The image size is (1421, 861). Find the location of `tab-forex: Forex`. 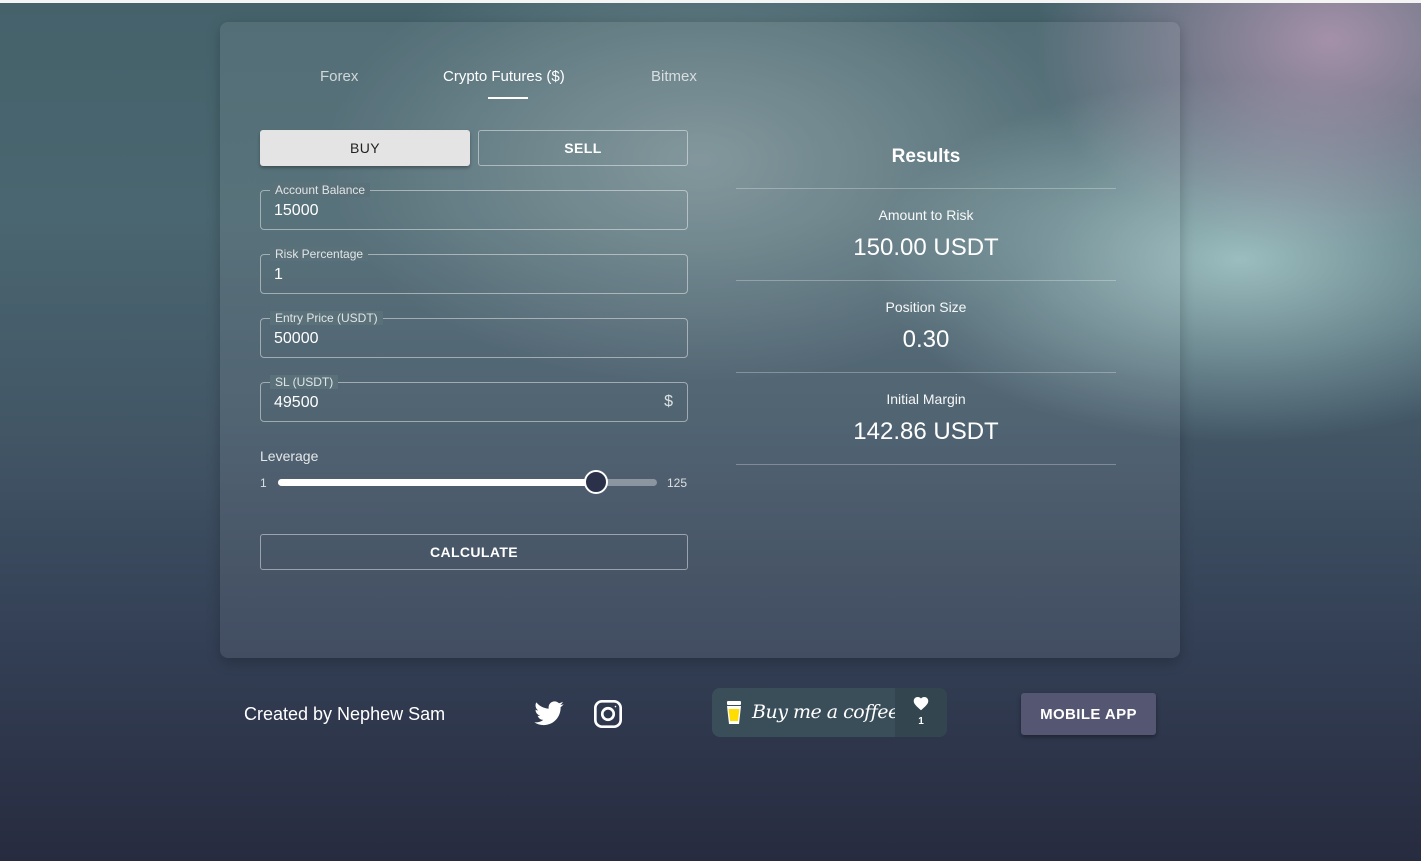

tab-forex: Forex is located at coordinates (339, 76).